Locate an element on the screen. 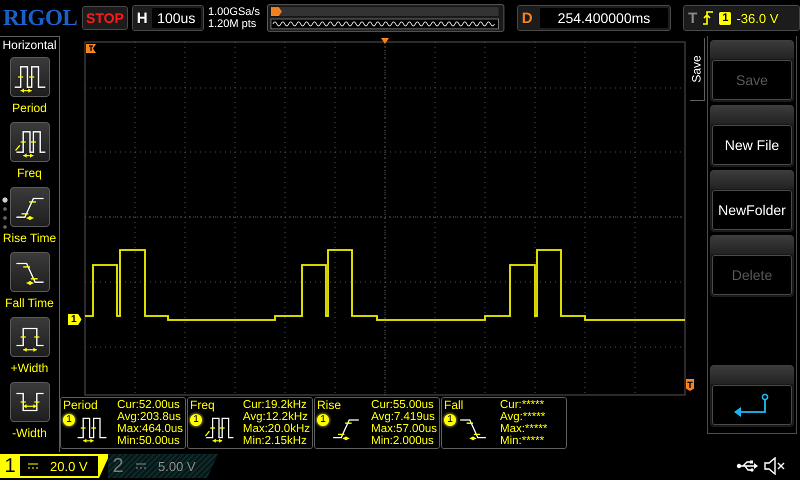  measurement-name: Freq is located at coordinates (203, 405).